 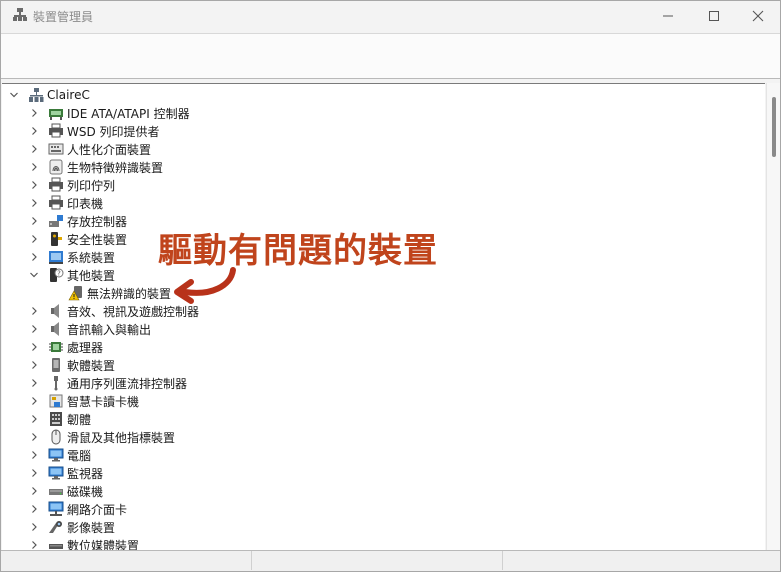 What do you see at coordinates (56, 365) in the screenshot?
I see `software-device-icon` at bounding box center [56, 365].